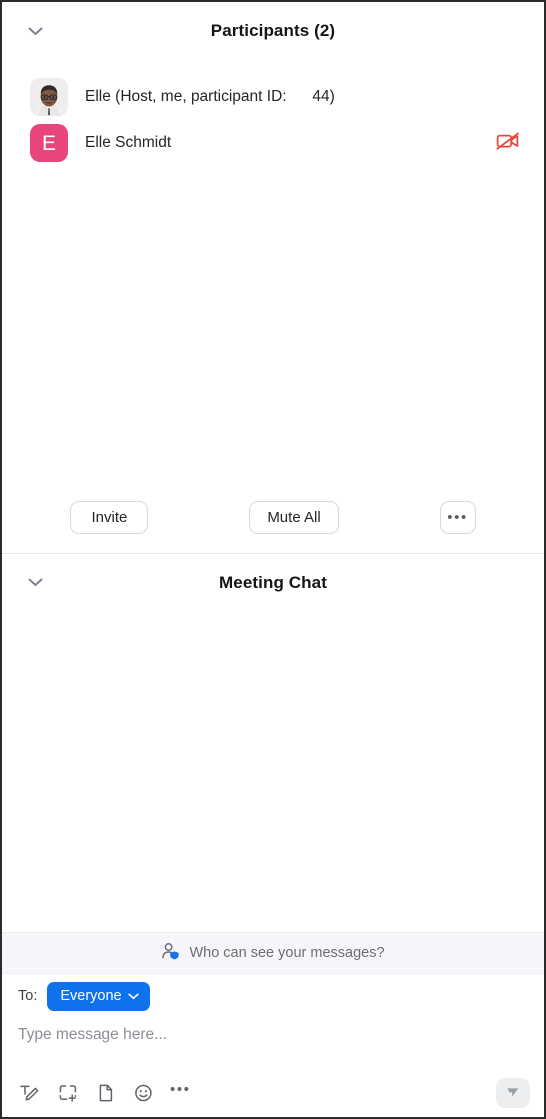 The width and height of the screenshot is (546, 1119). I want to click on message-input, so click(273, 1041).